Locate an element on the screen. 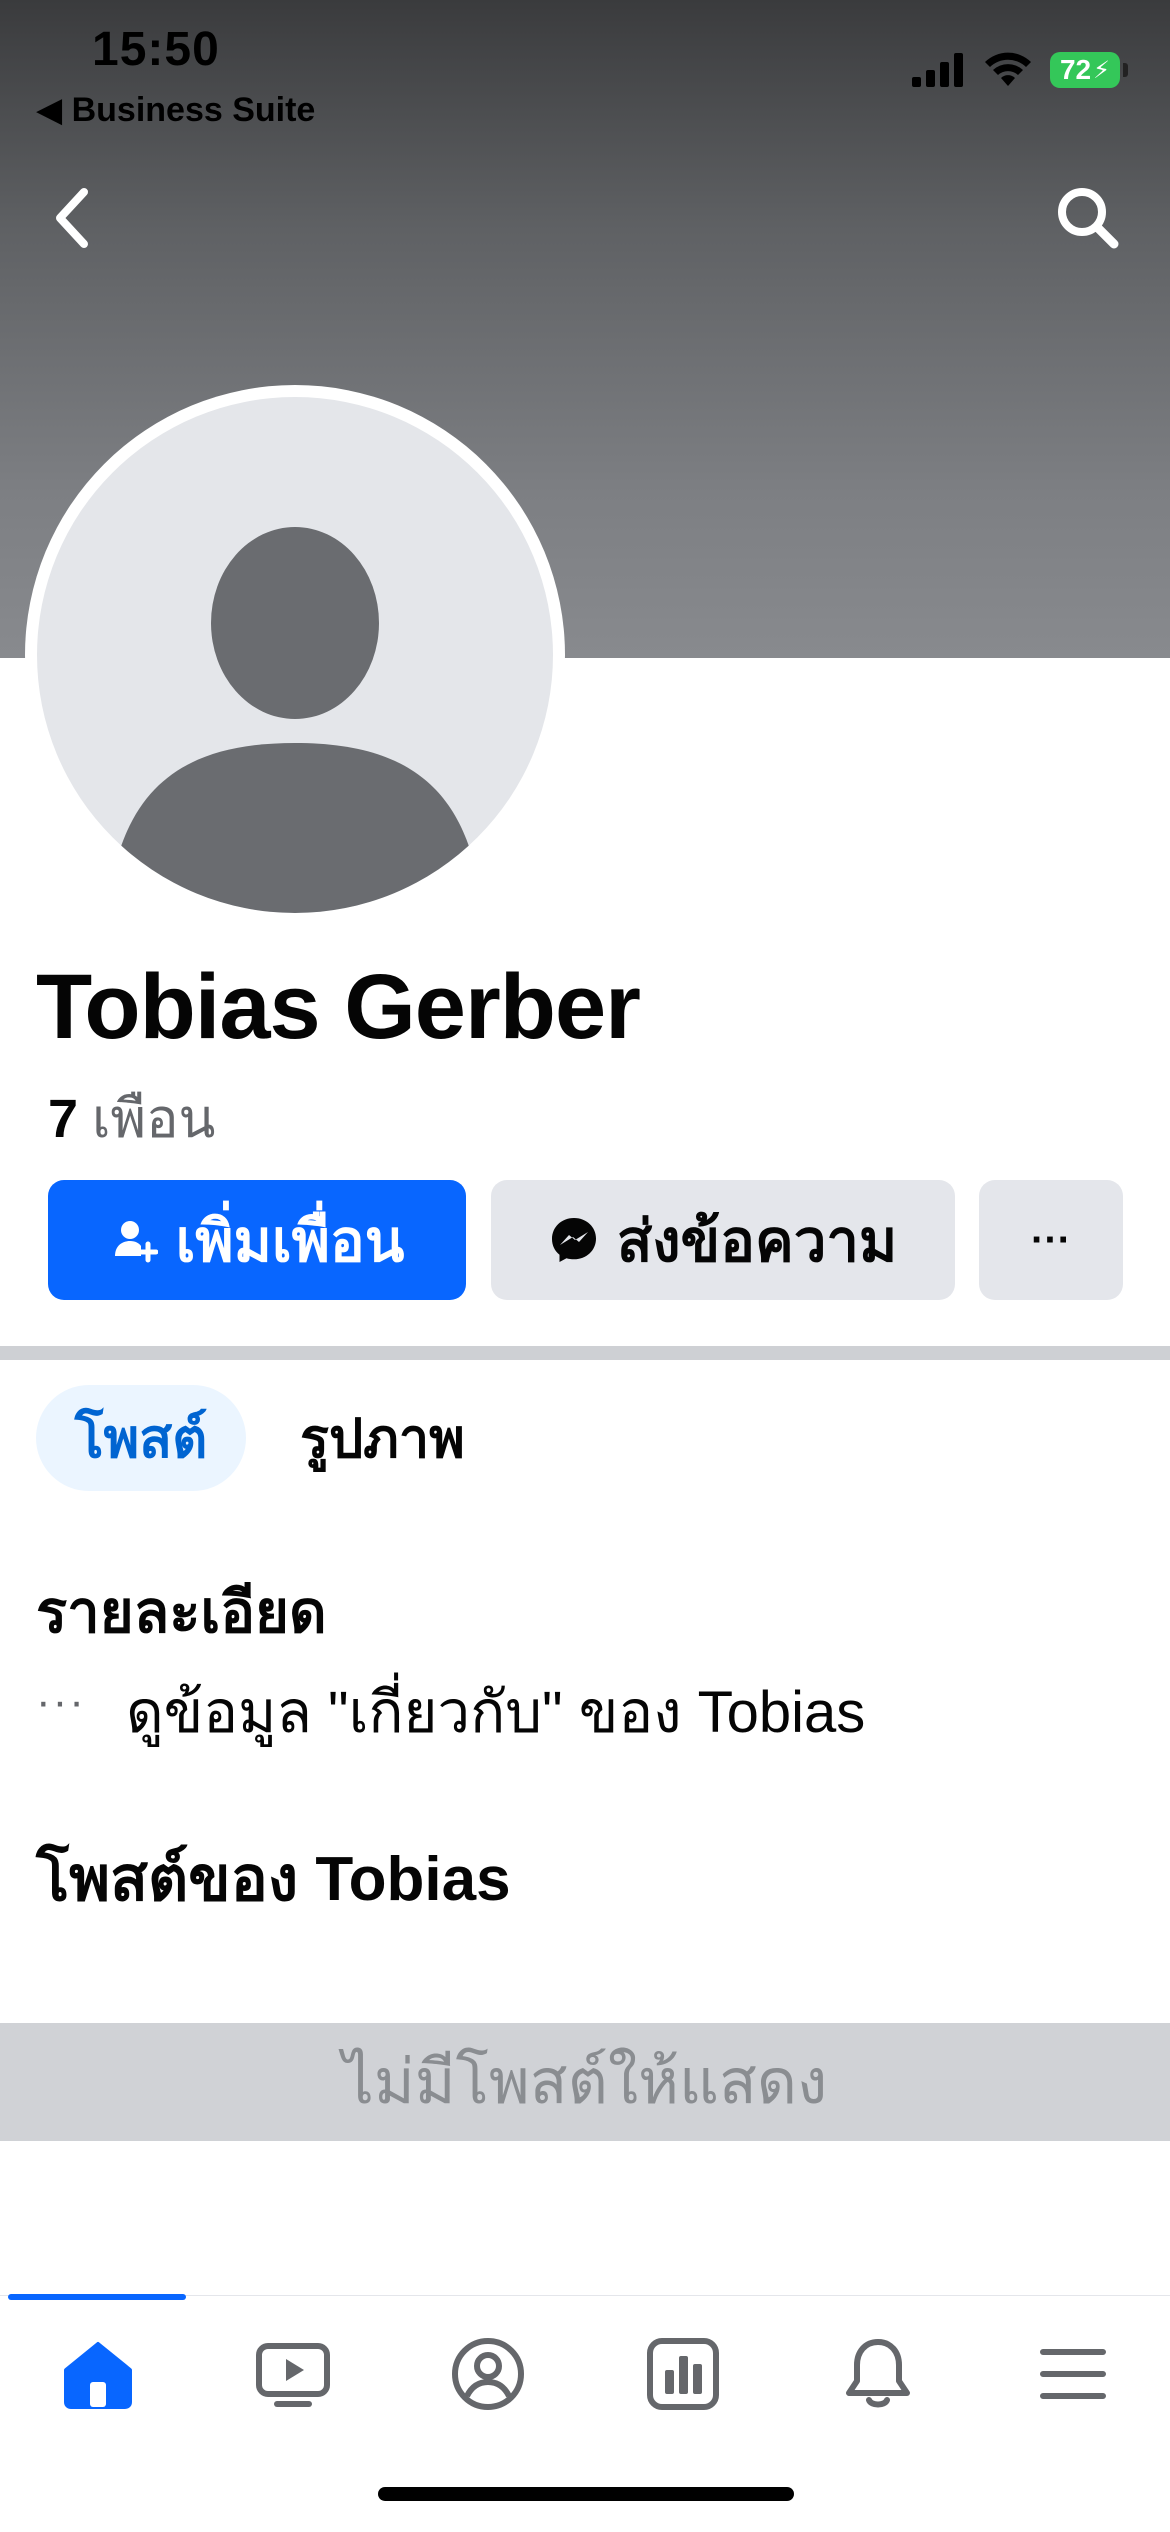 The height and width of the screenshot is (2532, 1170). profile-avatar is located at coordinates (295, 655).